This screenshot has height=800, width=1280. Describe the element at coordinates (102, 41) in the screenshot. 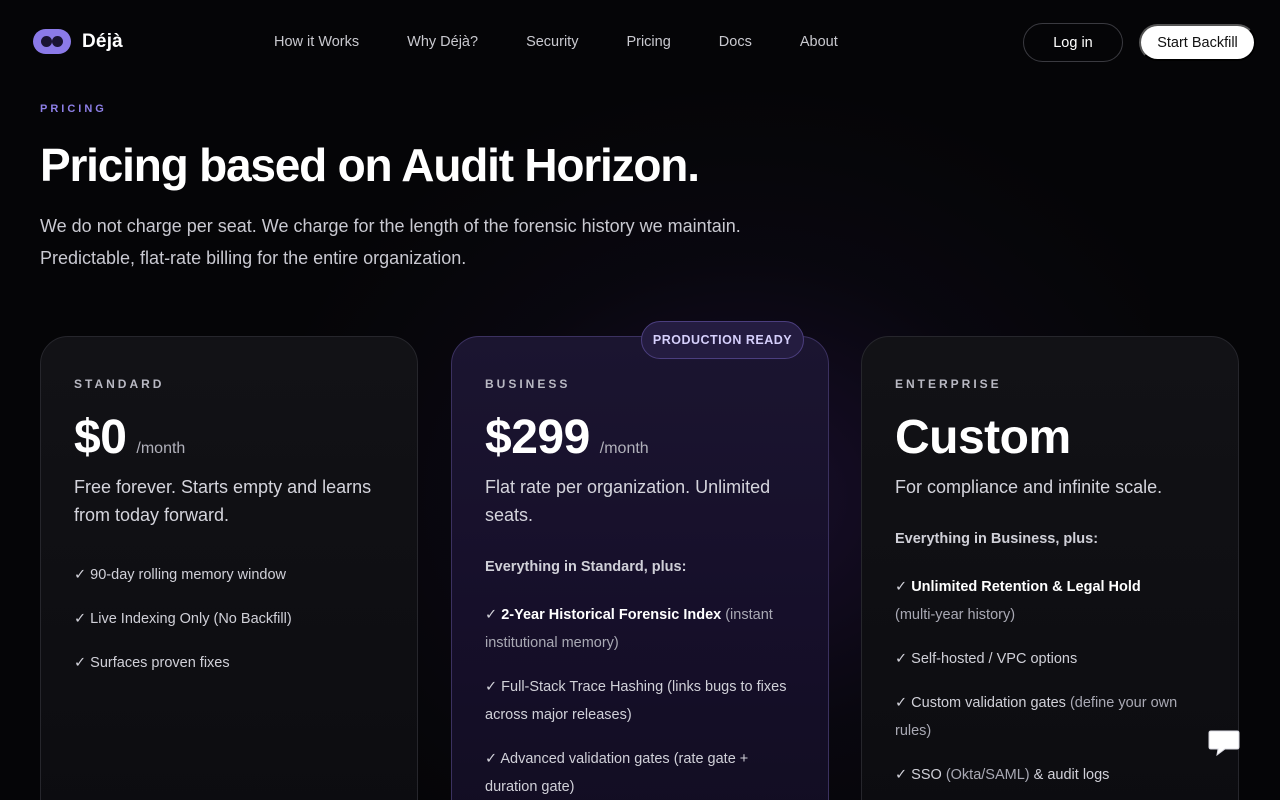

I see `brand-name: Déjà` at that location.